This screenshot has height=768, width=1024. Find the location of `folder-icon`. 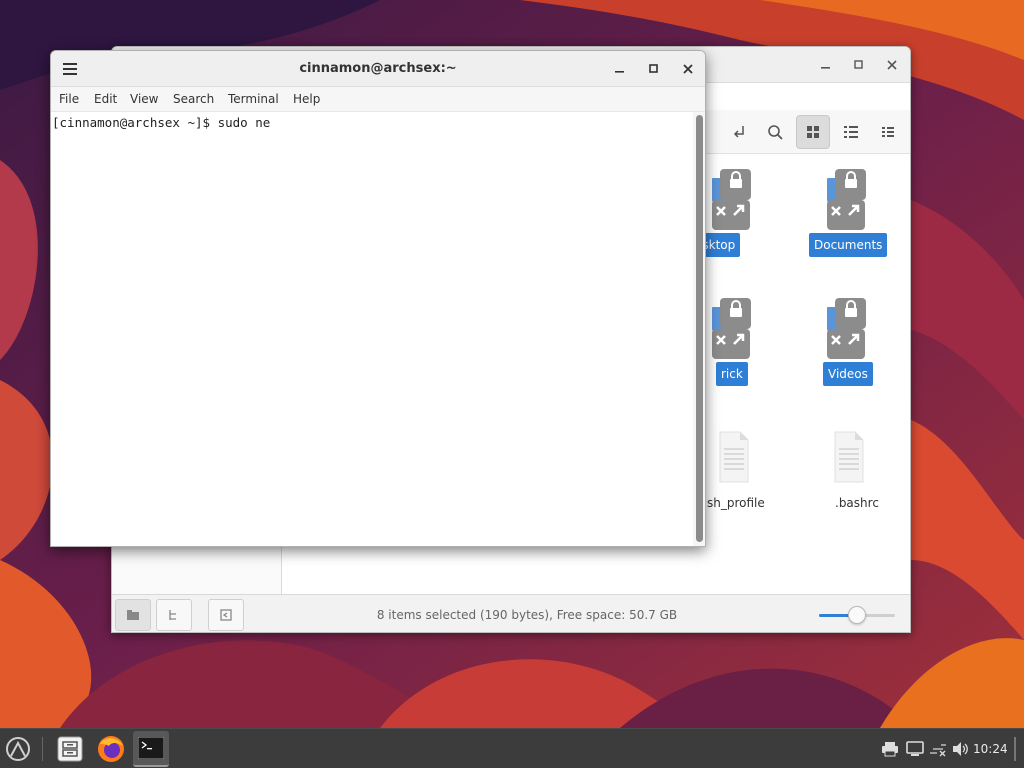

folder-icon is located at coordinates (133, 615).